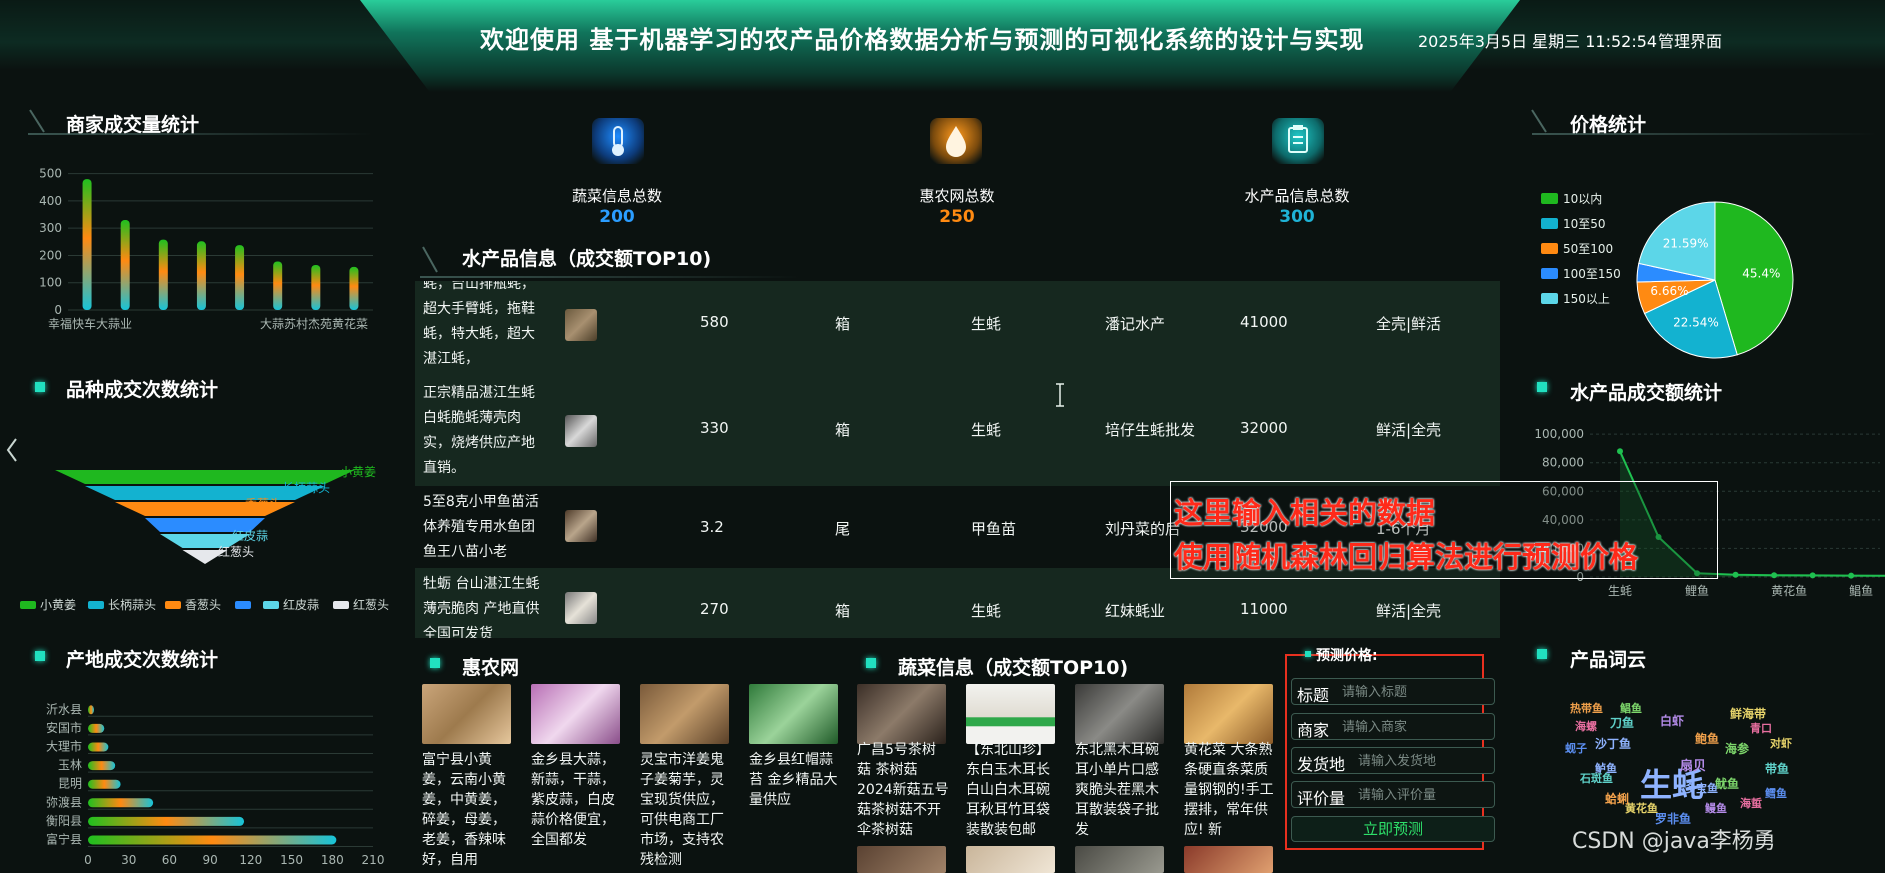 The width and height of the screenshot is (1885, 873). What do you see at coordinates (314, 323) in the screenshot?
I see `x-tick-label: 大蒜苏村杰苑黄花菜` at bounding box center [314, 323].